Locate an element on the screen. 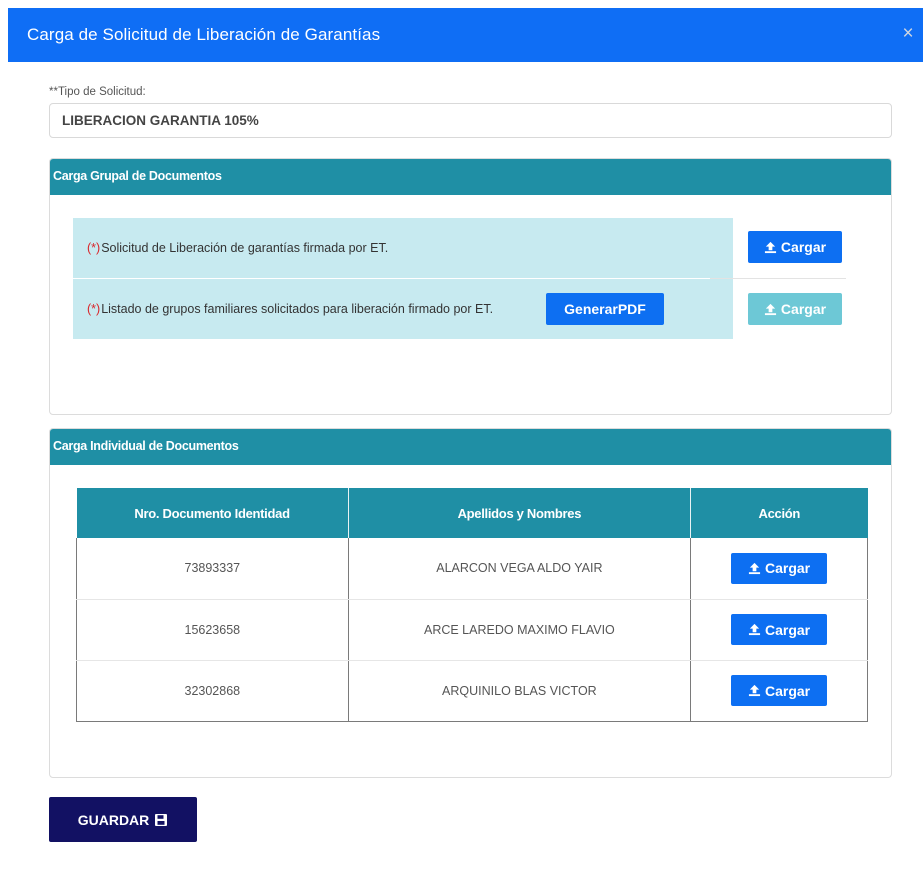 Image resolution: width=923 pixels, height=875 pixels. floppy-disk-icon is located at coordinates (161, 819).